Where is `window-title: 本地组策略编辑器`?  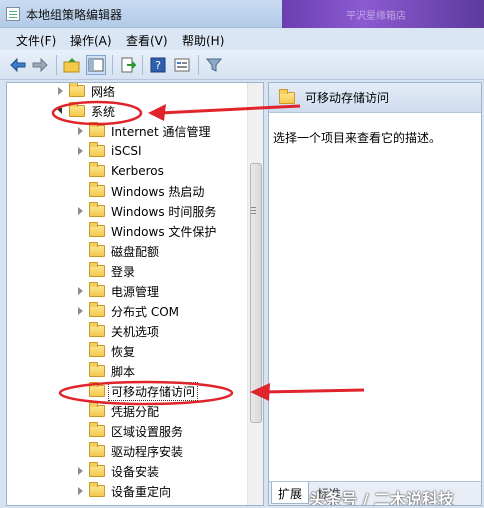
window-title: 本地组策略编辑器 is located at coordinates (74, 15).